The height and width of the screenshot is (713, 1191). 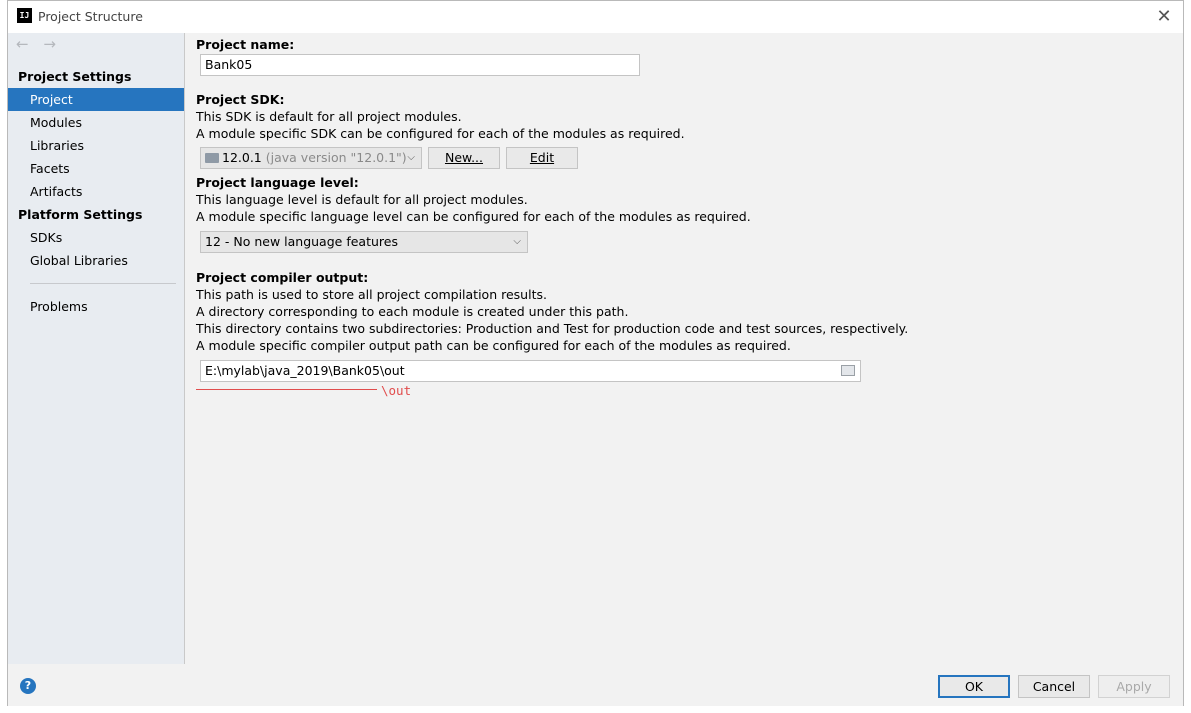 I want to click on intellij-icon: IJ, so click(x=24, y=15).